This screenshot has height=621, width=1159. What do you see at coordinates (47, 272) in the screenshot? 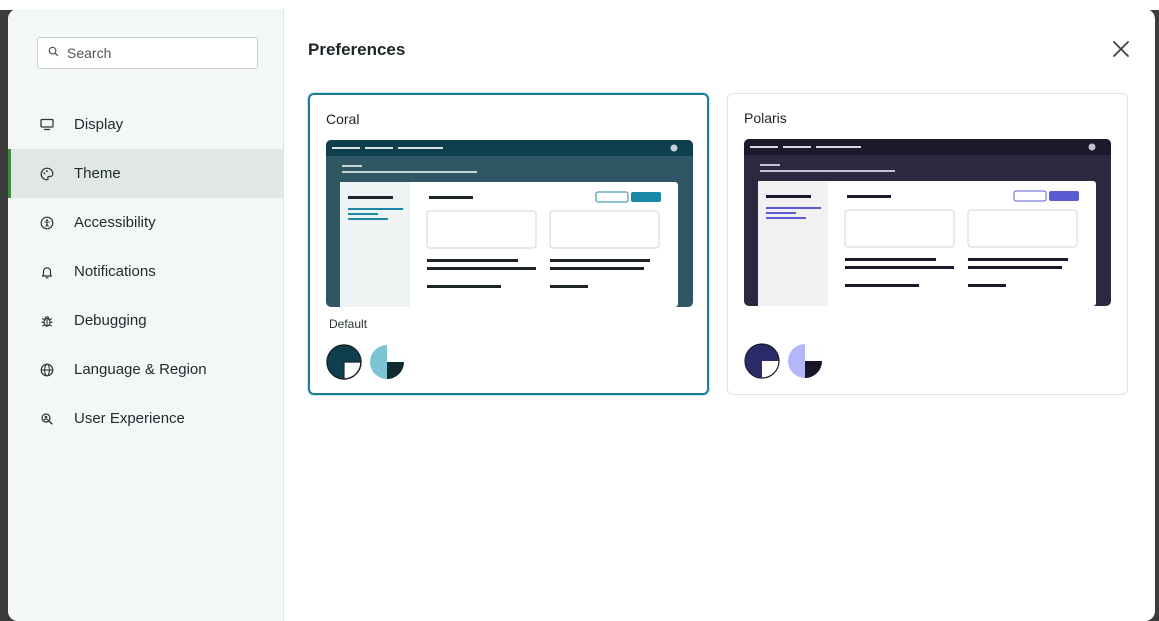
I see `bell-icon` at bounding box center [47, 272].